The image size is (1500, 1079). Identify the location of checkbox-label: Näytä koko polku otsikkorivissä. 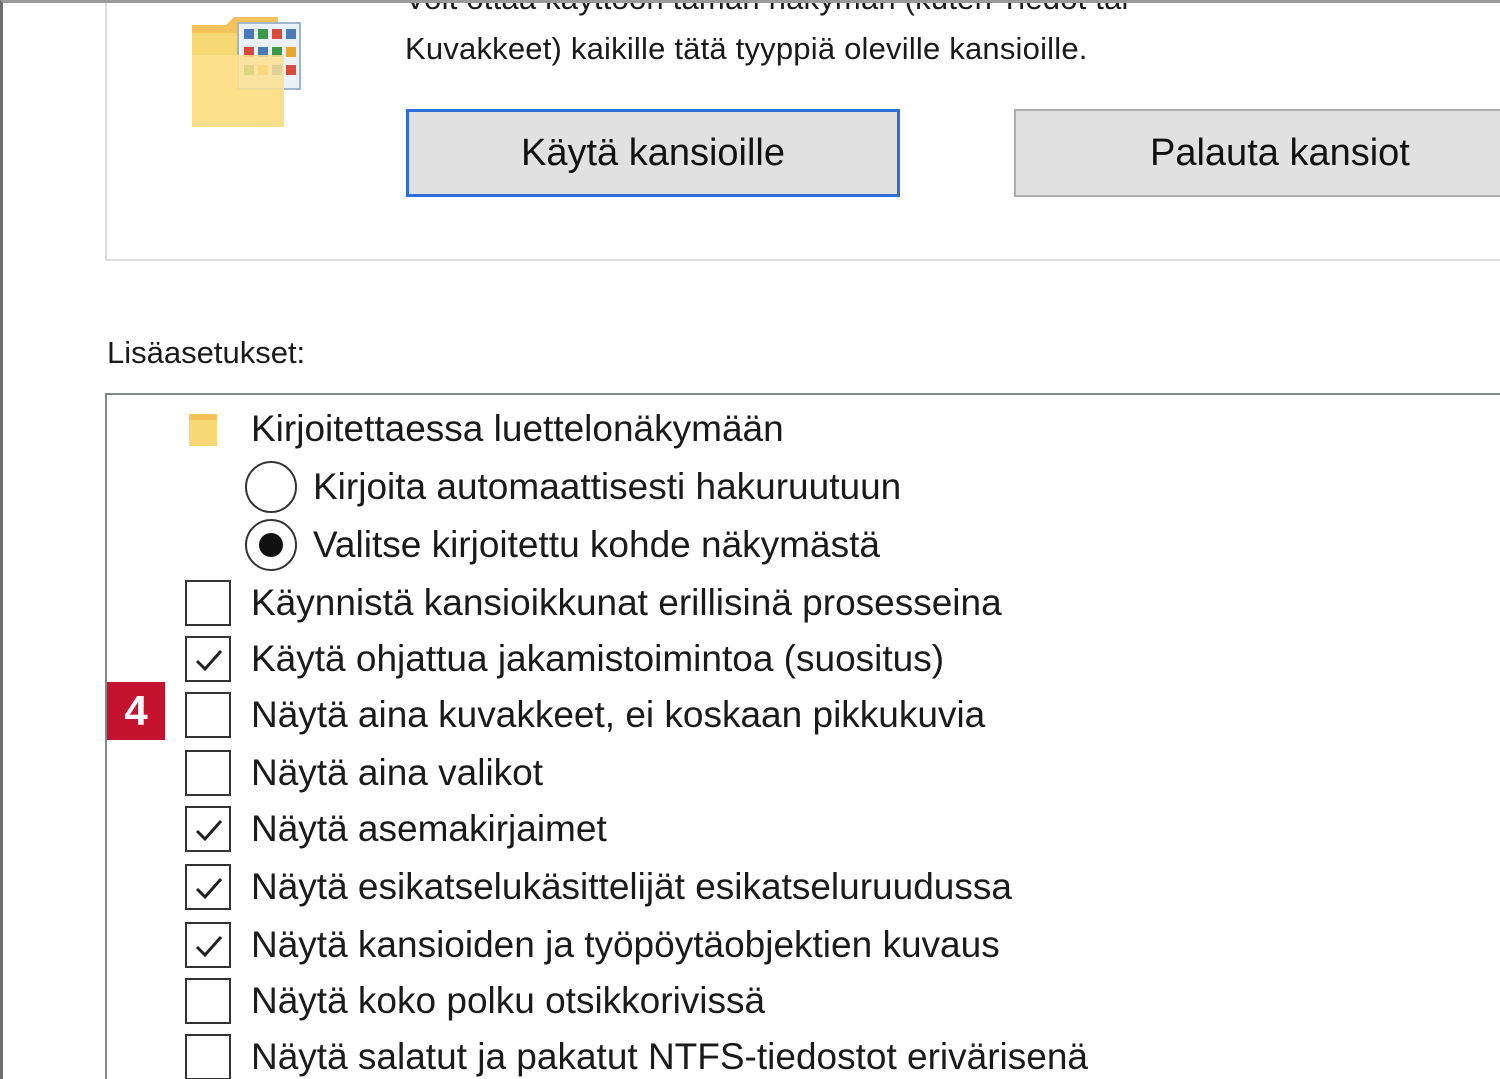
(508, 1000).